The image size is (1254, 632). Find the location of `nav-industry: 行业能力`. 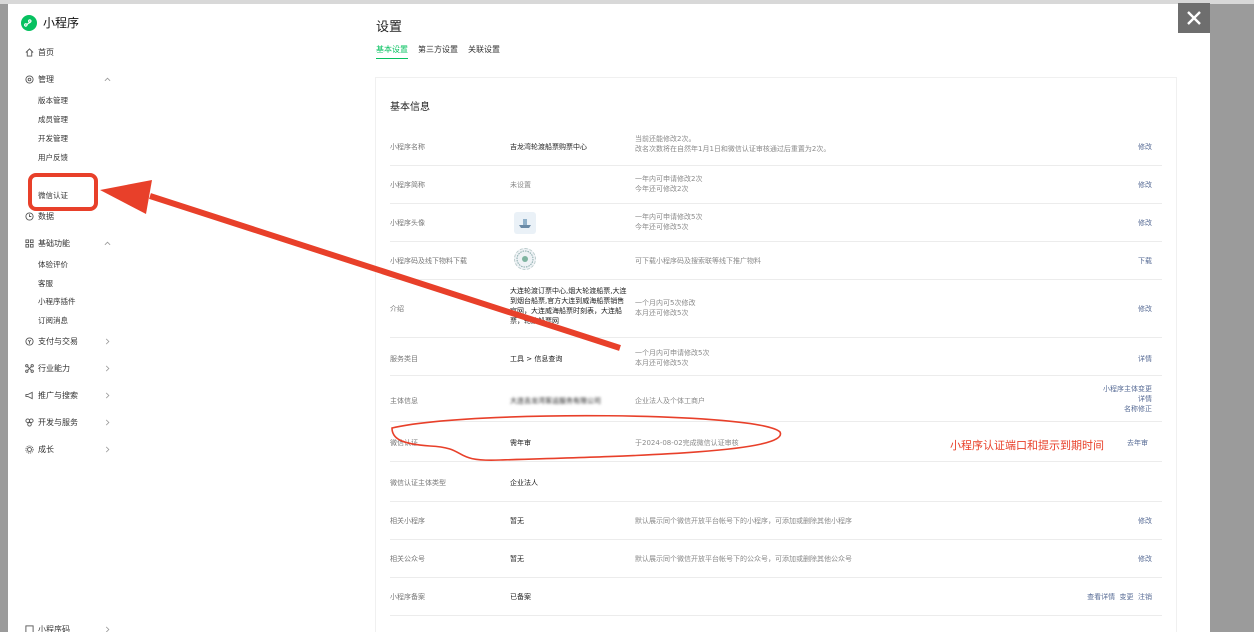

nav-industry: 行业能力 is located at coordinates (67, 368).